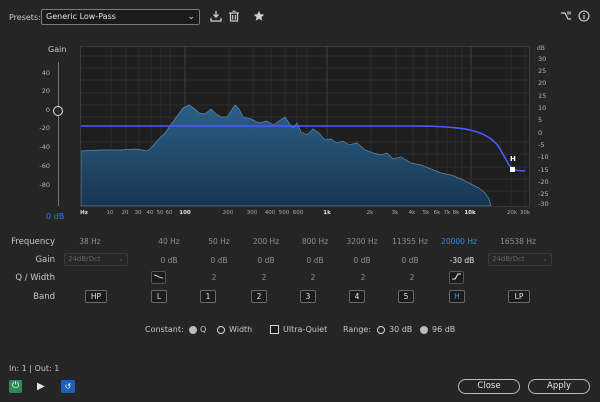 The width and height of the screenshot is (600, 402). Describe the element at coordinates (381, 330) in the screenshot. I see `range-30db-radio` at that location.